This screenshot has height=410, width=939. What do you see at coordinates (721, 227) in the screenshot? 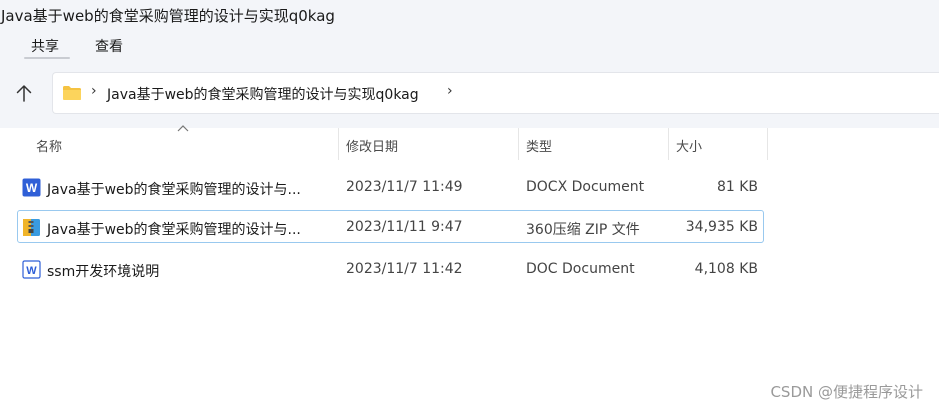
I see `file-size: 34,935 KB` at bounding box center [721, 227].